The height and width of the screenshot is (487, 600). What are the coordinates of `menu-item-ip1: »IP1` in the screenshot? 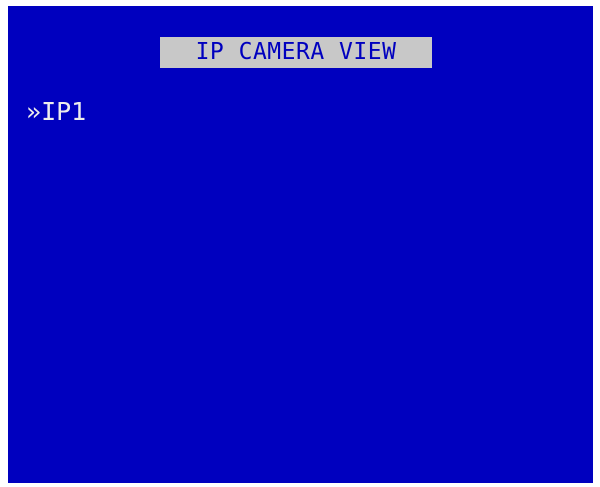 It's located at (56, 112).